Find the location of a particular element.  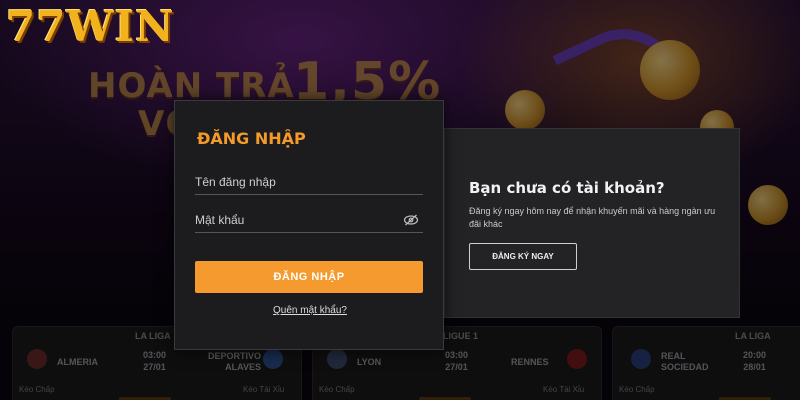

login-submit-button: ĐĂNG NHẬP is located at coordinates (309, 277).